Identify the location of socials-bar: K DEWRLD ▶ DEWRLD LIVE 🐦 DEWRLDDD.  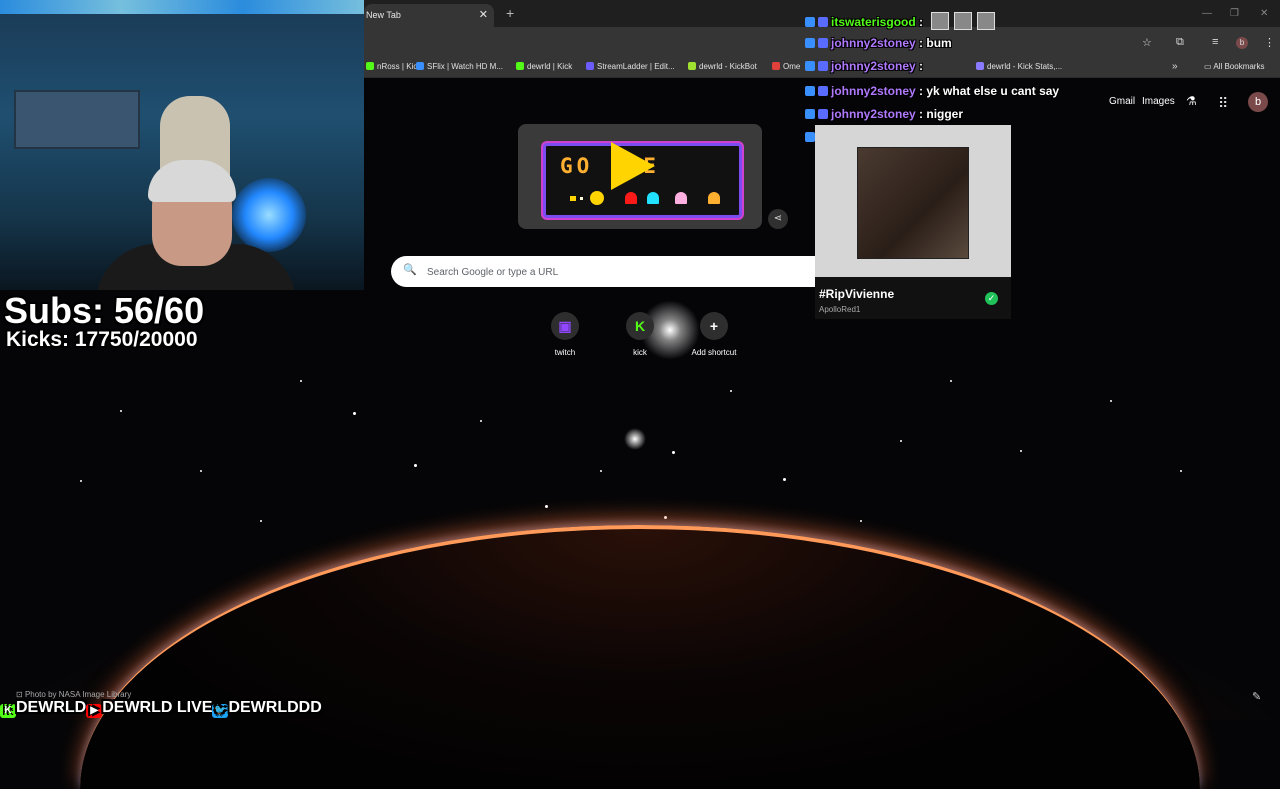
(161, 708).